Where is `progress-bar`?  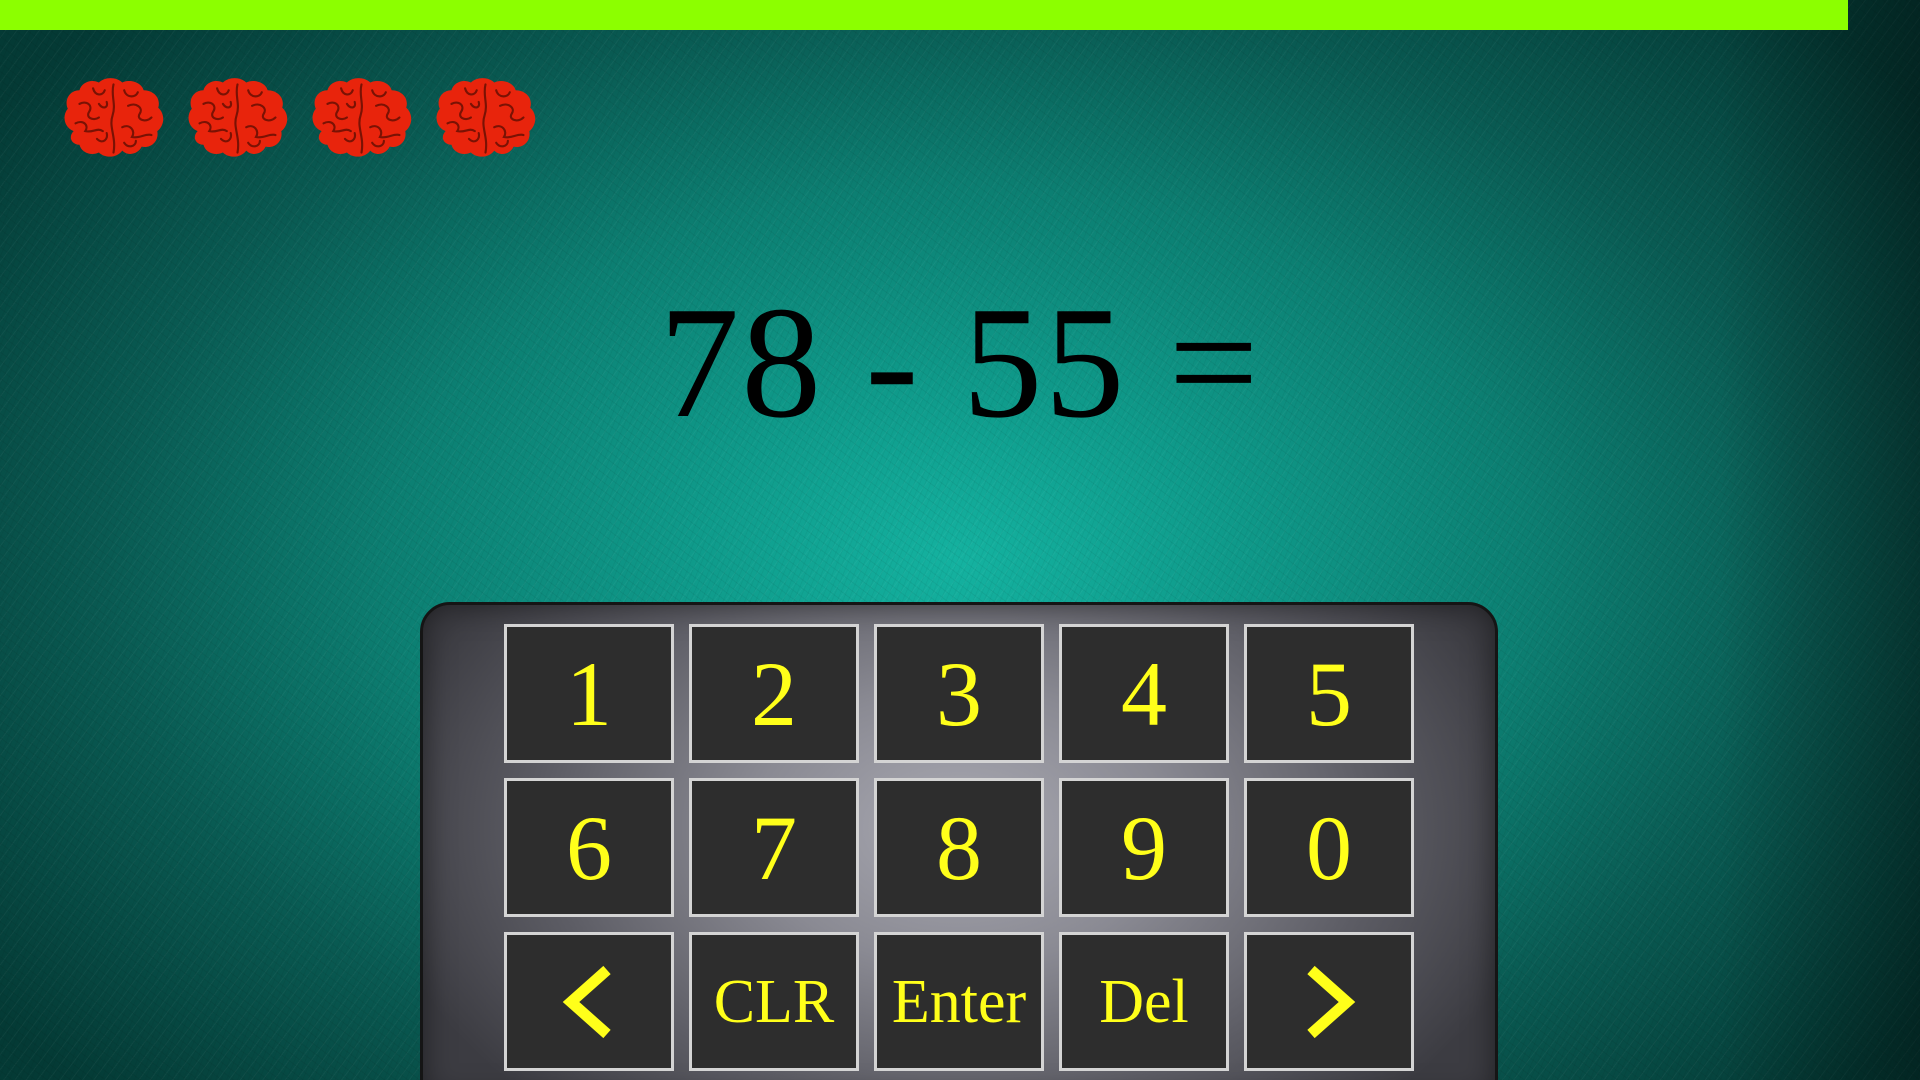
progress-bar is located at coordinates (960, 15).